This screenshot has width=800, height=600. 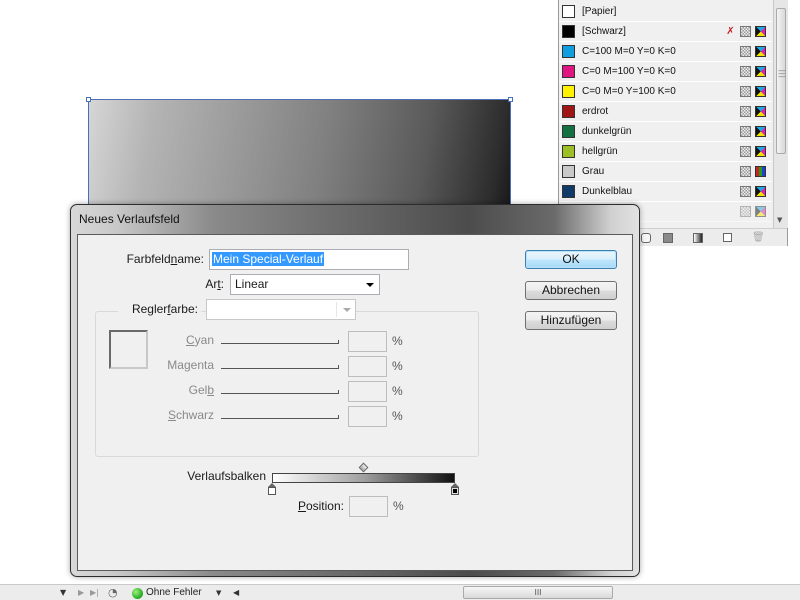 I want to click on swatch-name: C=0 M=0 Y=100 K=0, so click(x=629, y=91).